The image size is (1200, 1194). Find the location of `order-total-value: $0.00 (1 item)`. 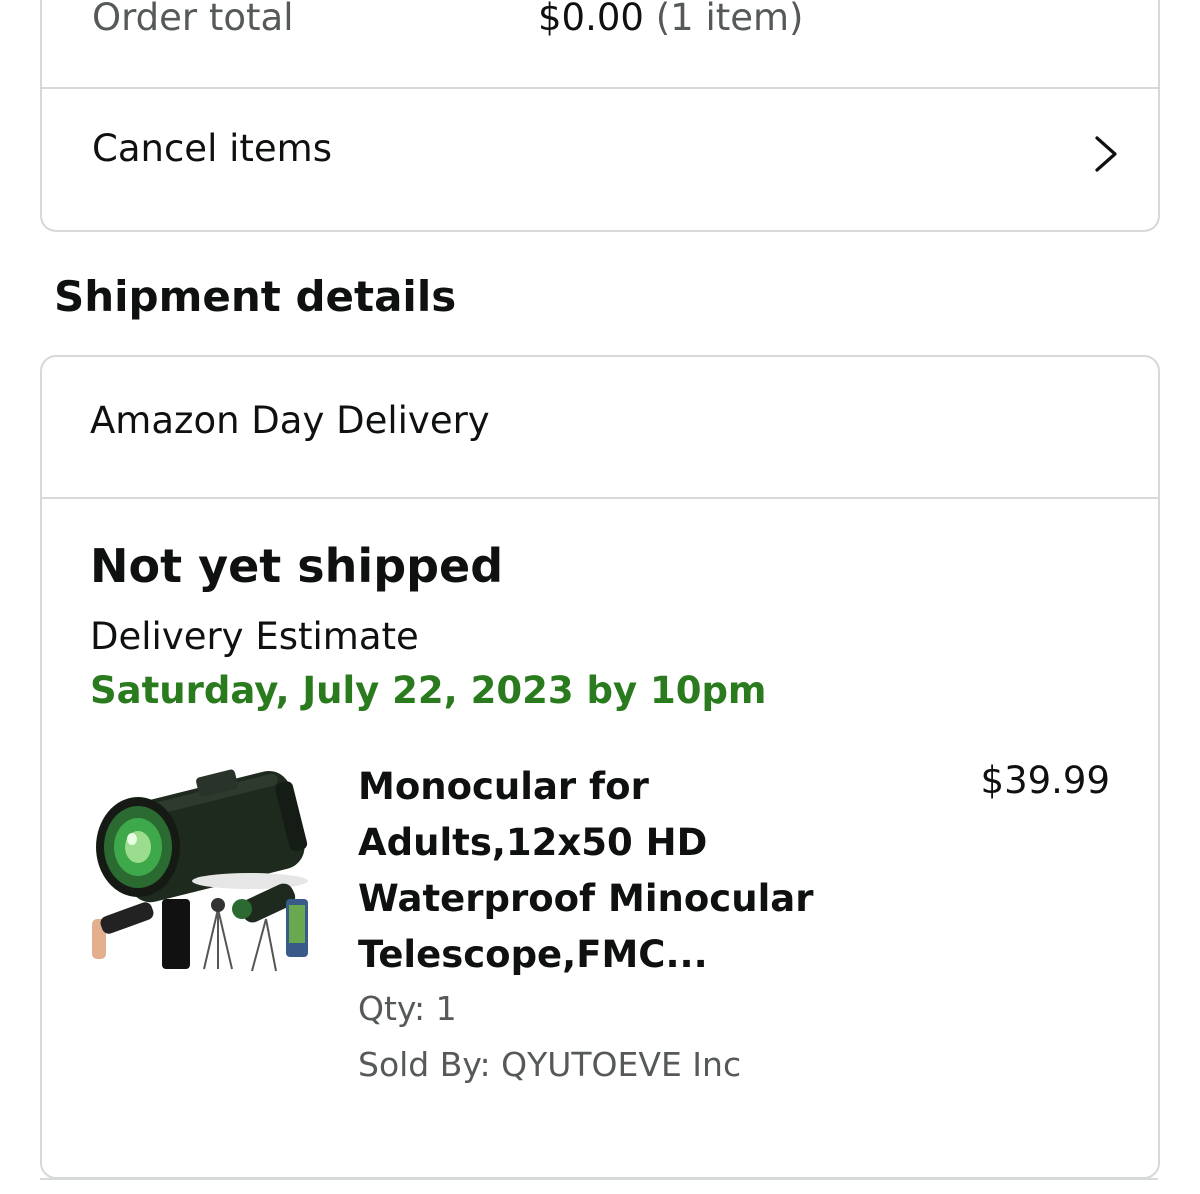

order-total-value: $0.00 (1 item) is located at coordinates (670, 19).